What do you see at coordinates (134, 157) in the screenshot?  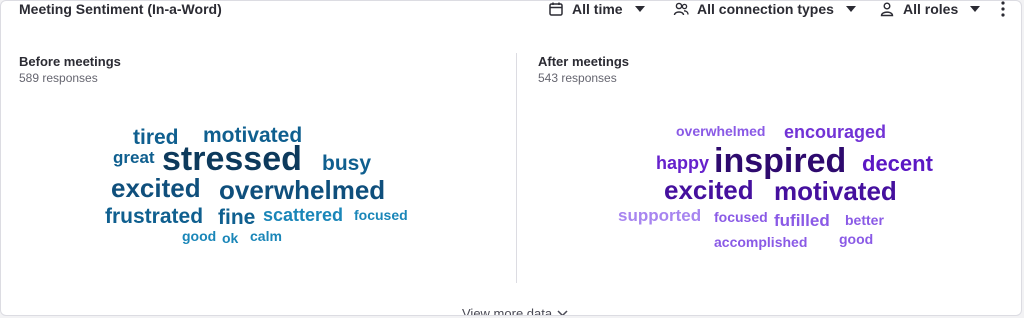 I see `word-cloud-term: great` at bounding box center [134, 157].